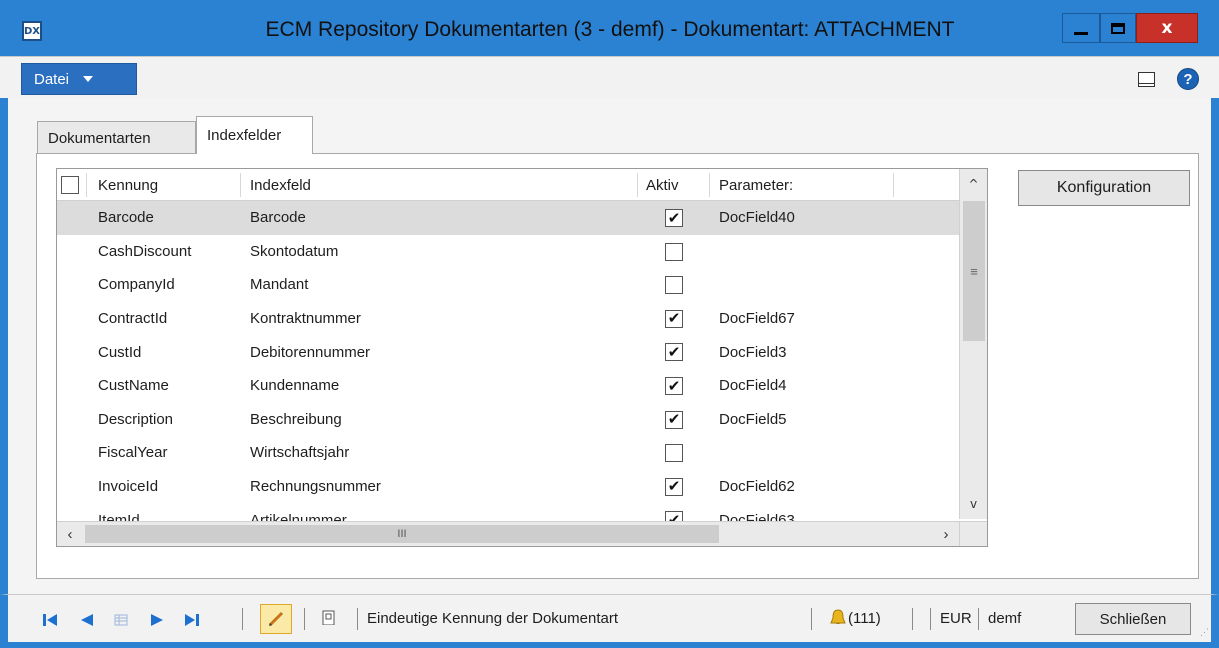 The height and width of the screenshot is (648, 1219). What do you see at coordinates (1081, 33) in the screenshot?
I see `minimize-icon` at bounding box center [1081, 33].